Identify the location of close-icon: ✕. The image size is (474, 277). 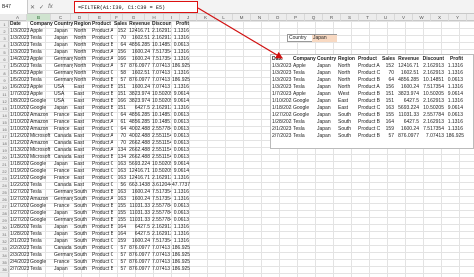
(32, 7).